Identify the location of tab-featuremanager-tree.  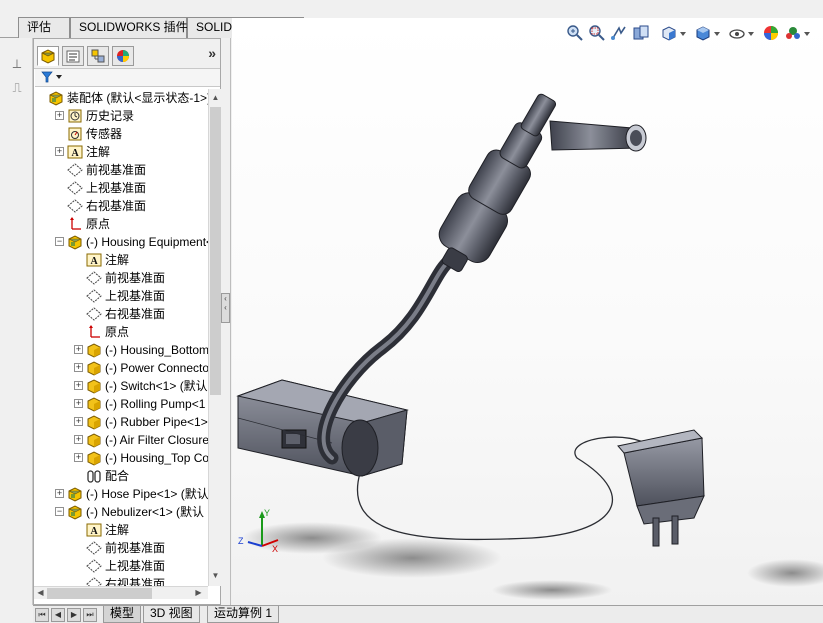
(48, 56).